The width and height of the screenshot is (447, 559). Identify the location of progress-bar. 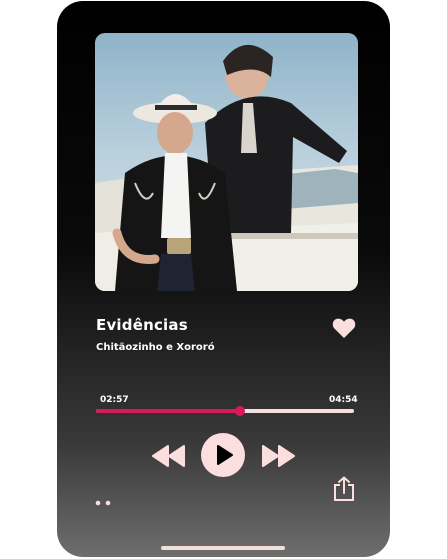
(225, 411).